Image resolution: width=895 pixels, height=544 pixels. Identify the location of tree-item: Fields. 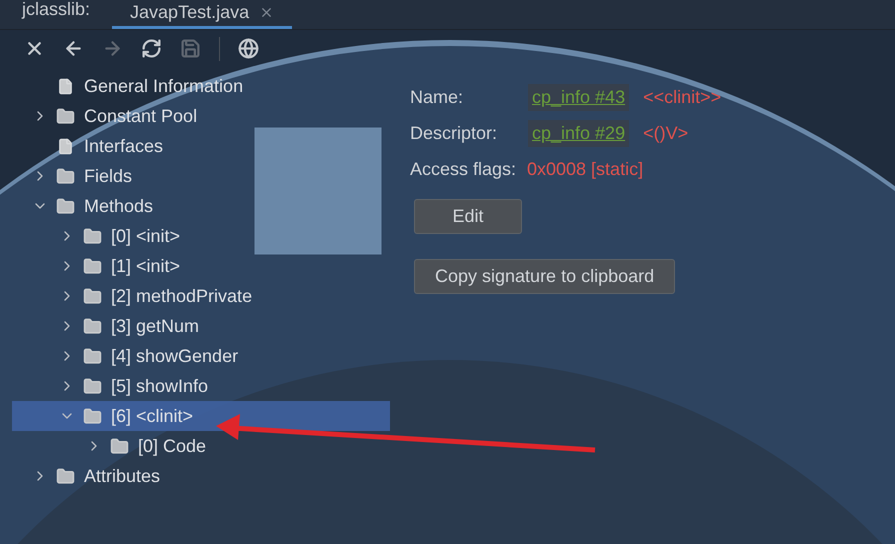
(201, 176).